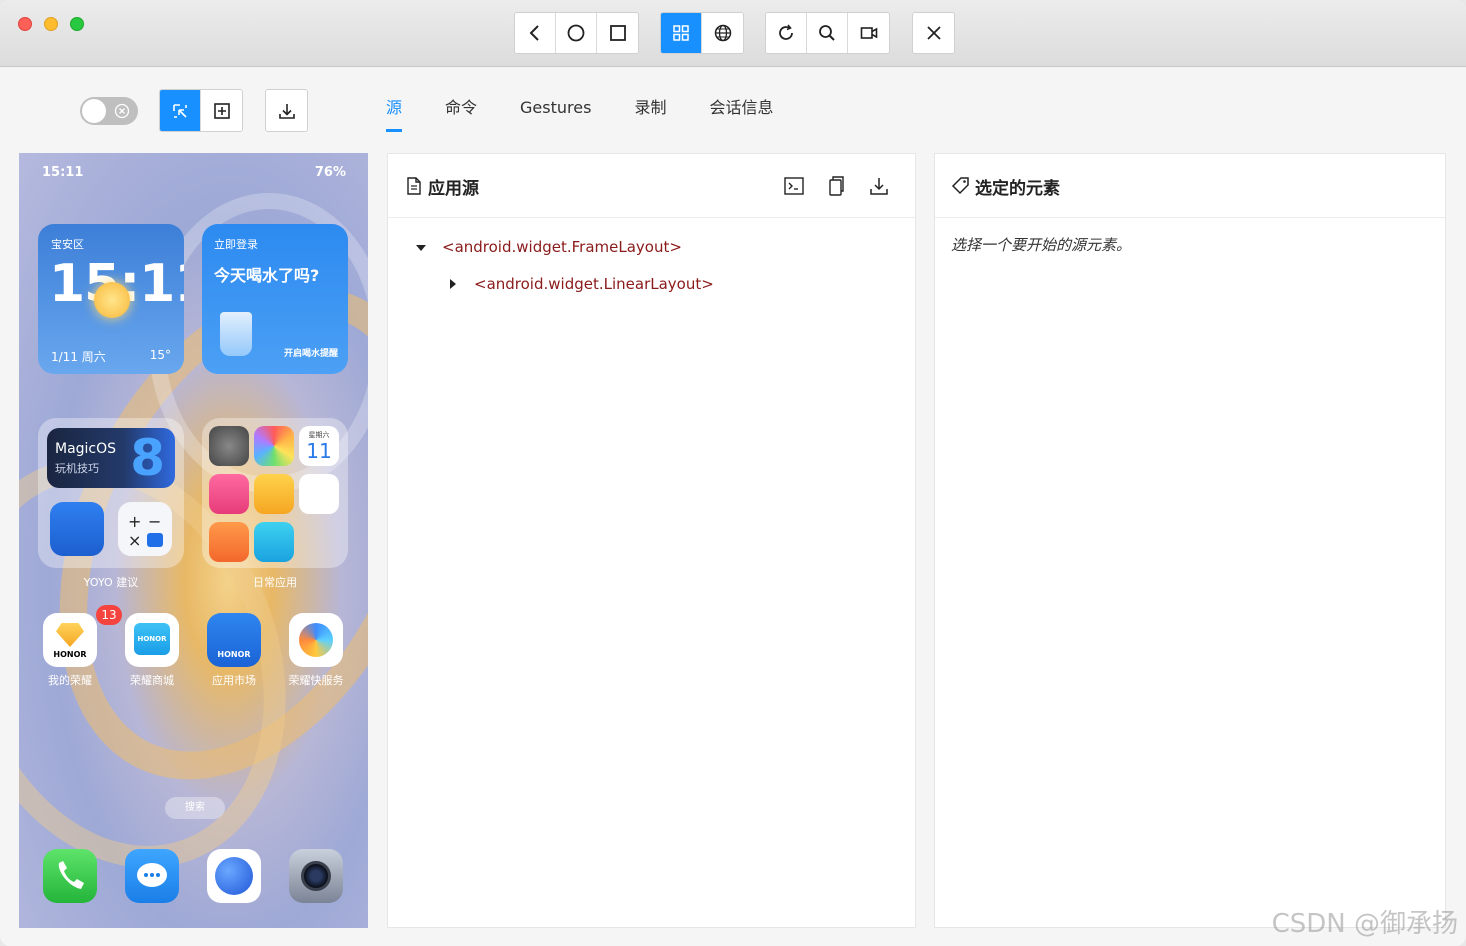  What do you see at coordinates (453, 284) in the screenshot?
I see `caret-right-icon` at bounding box center [453, 284].